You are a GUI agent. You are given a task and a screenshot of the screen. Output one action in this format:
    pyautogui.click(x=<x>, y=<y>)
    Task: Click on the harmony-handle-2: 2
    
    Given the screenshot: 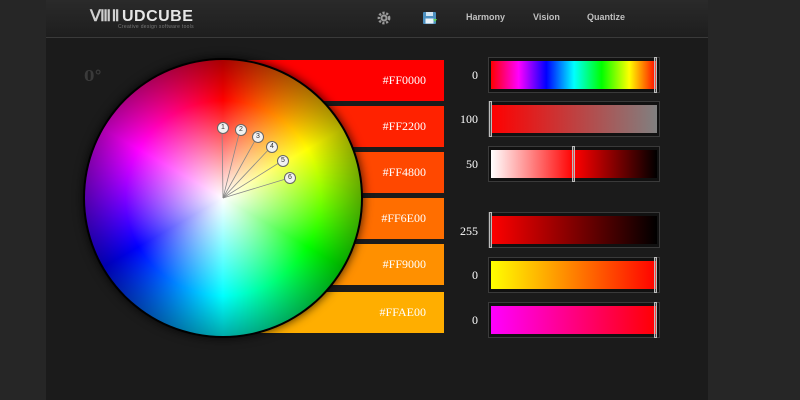 What is the action you would take?
    pyautogui.click(x=241, y=130)
    